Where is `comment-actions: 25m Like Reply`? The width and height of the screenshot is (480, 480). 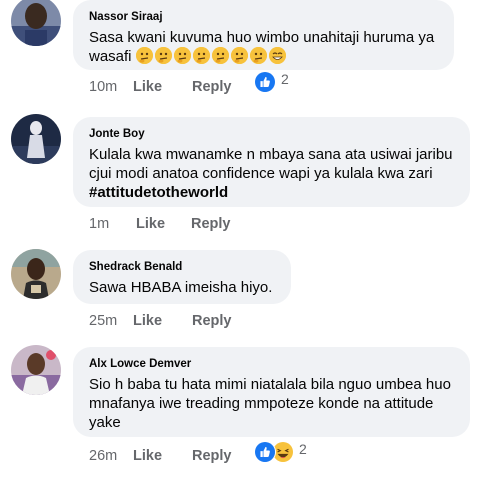 comment-actions: 25m Like Reply is located at coordinates (160, 321).